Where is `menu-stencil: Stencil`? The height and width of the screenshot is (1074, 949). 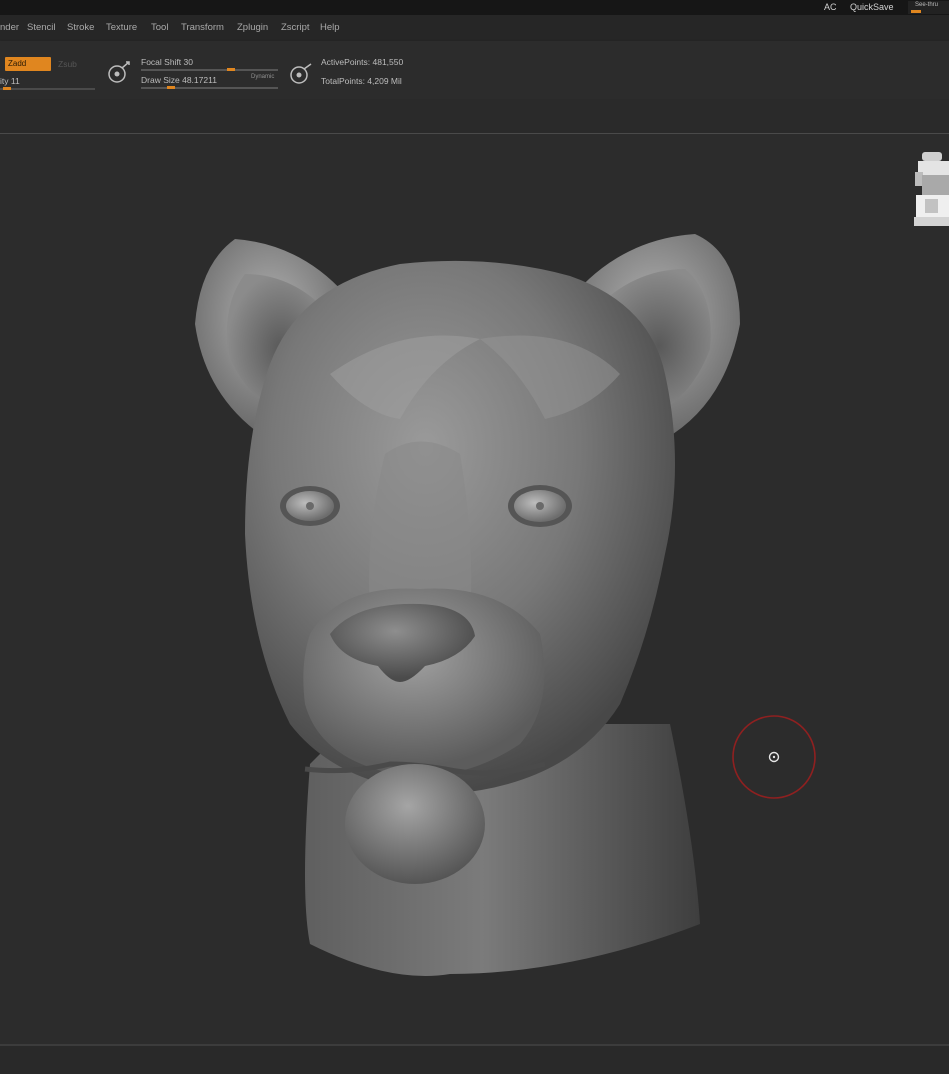 menu-stencil: Stencil is located at coordinates (41, 27).